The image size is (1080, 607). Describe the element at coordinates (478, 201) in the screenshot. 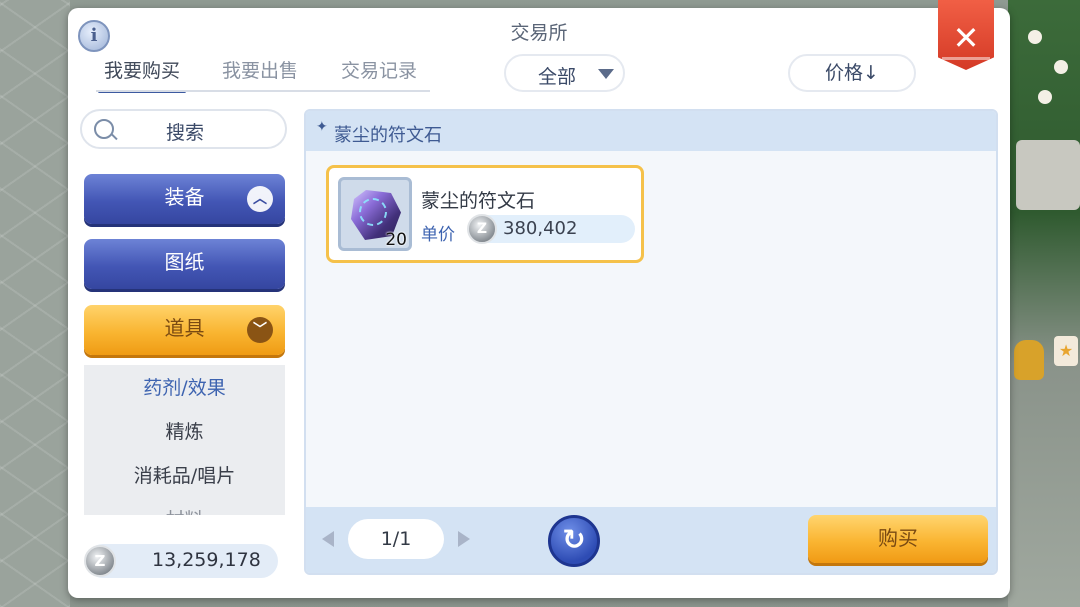

I see `item-name: 蒙尘的符文石` at that location.